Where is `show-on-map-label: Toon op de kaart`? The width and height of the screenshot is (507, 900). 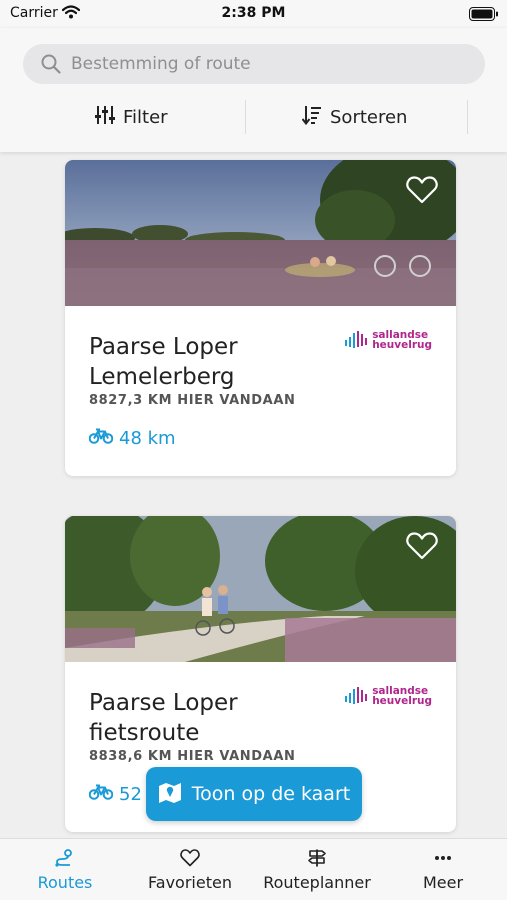 show-on-map-label: Toon op de kaart is located at coordinates (271, 794).